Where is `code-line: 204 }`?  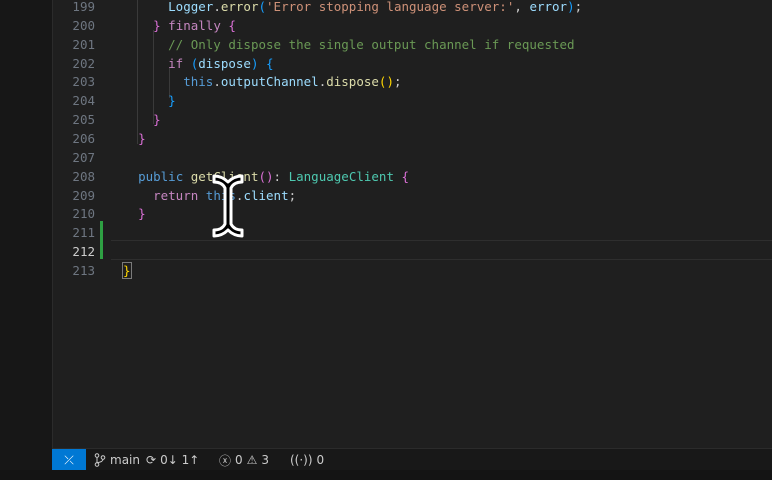
code-line: 204 } is located at coordinates (412, 100).